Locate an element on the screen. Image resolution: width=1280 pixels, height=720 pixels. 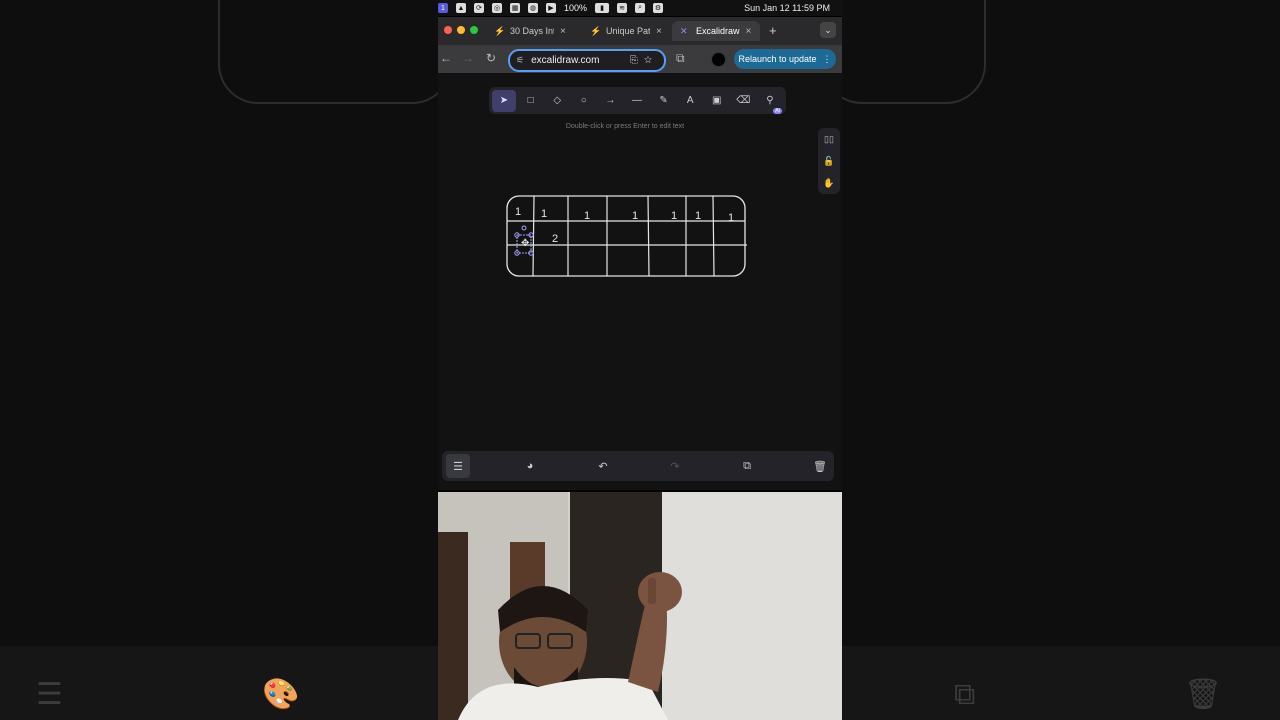
canvas-hint: Double-click or press Enter to edit text is located at coordinates (625, 126).